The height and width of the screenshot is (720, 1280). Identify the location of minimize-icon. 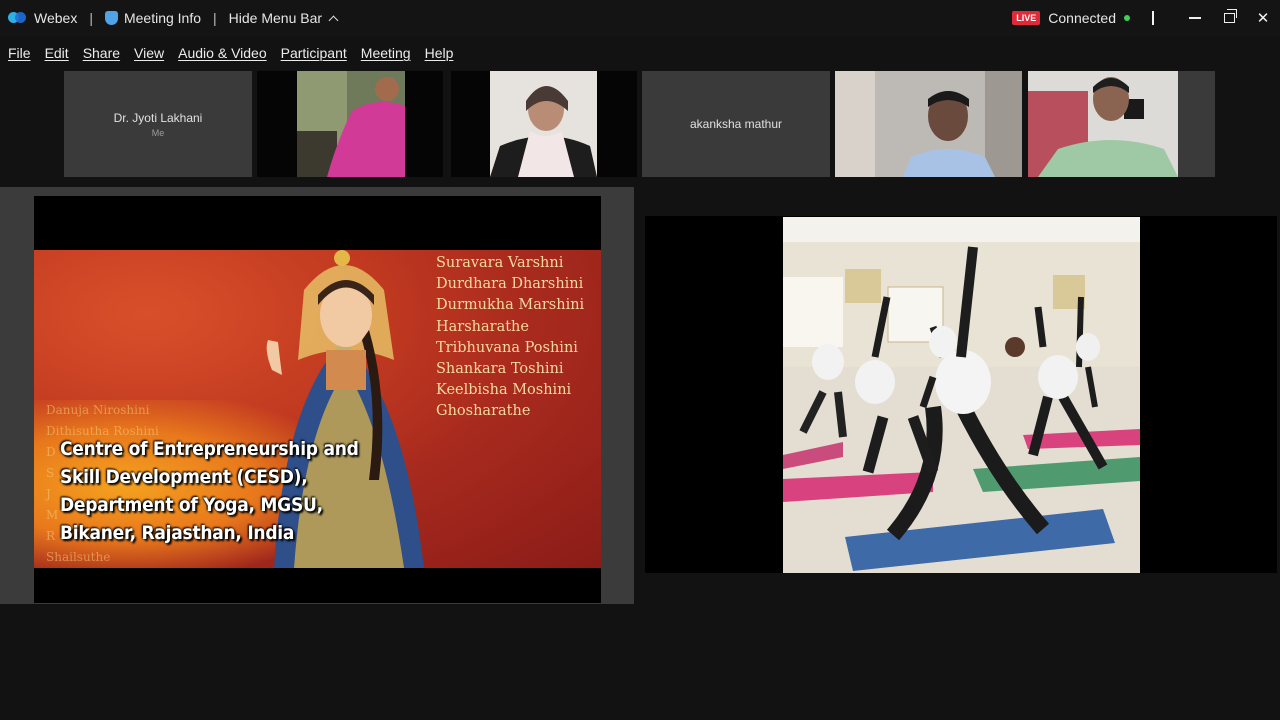
(1195, 18).